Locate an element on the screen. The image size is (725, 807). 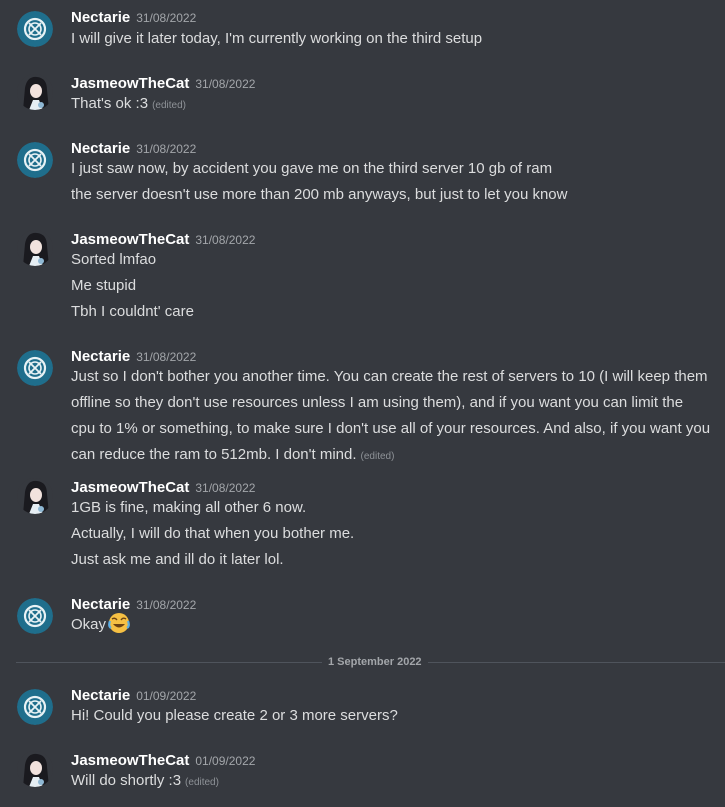
message-content: 1GB is fine, making all other 6 now. is located at coordinates (189, 507).